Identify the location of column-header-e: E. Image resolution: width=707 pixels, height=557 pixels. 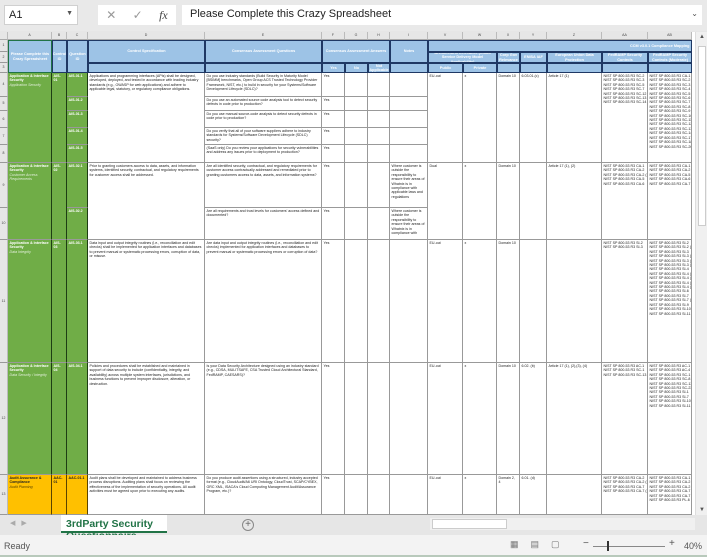
(263, 36).